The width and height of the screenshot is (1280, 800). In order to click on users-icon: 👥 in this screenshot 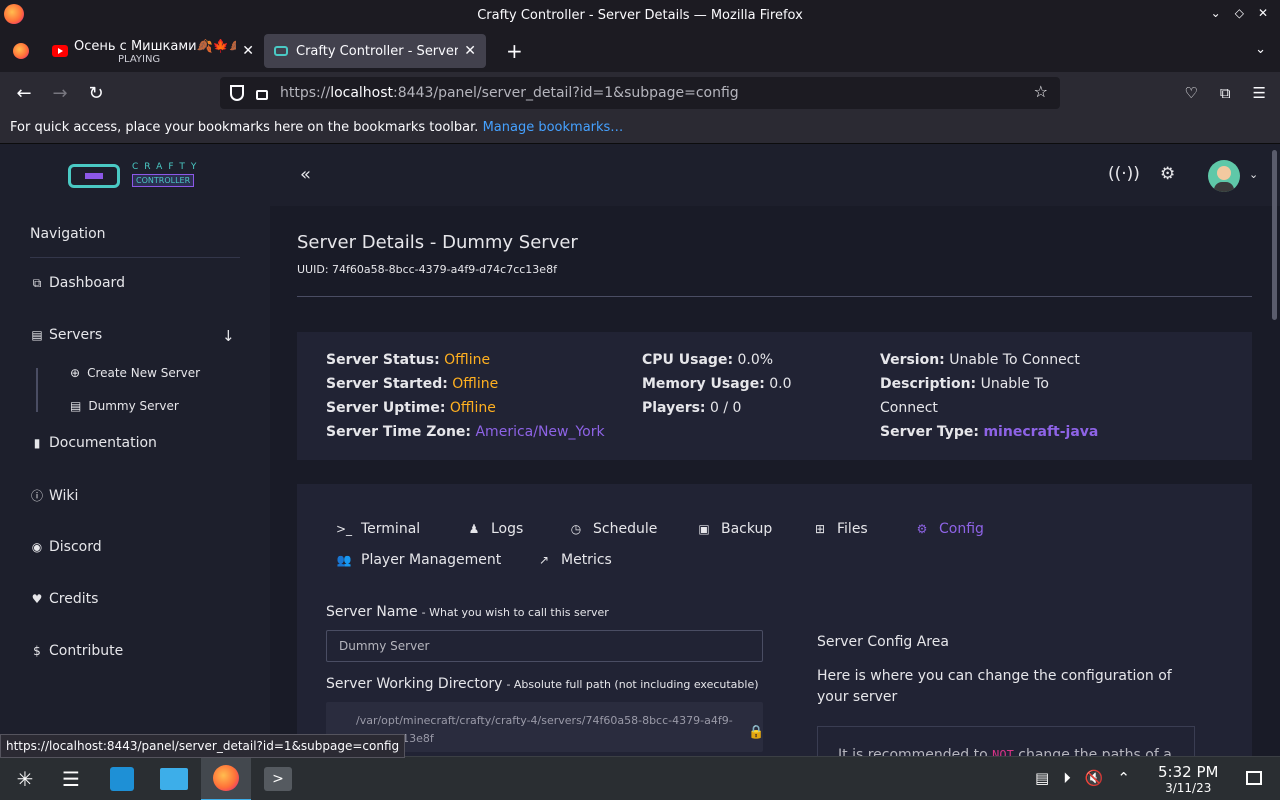, I will do `click(344, 560)`.